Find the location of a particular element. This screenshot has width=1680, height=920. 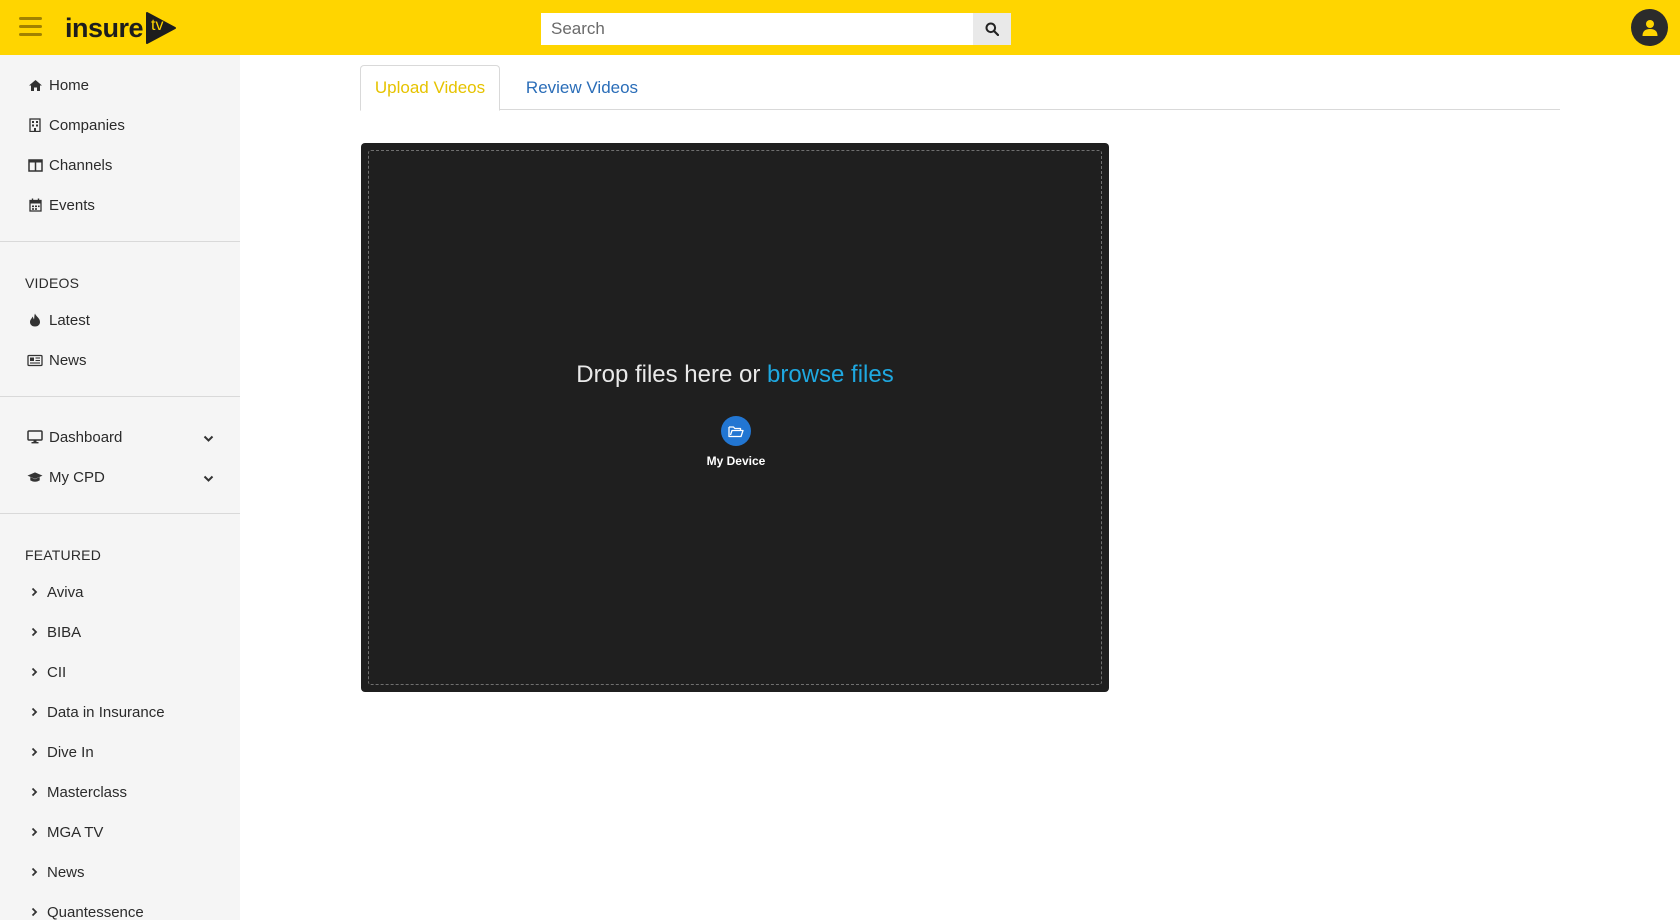

browse-files-link: browse files is located at coordinates (830, 374).